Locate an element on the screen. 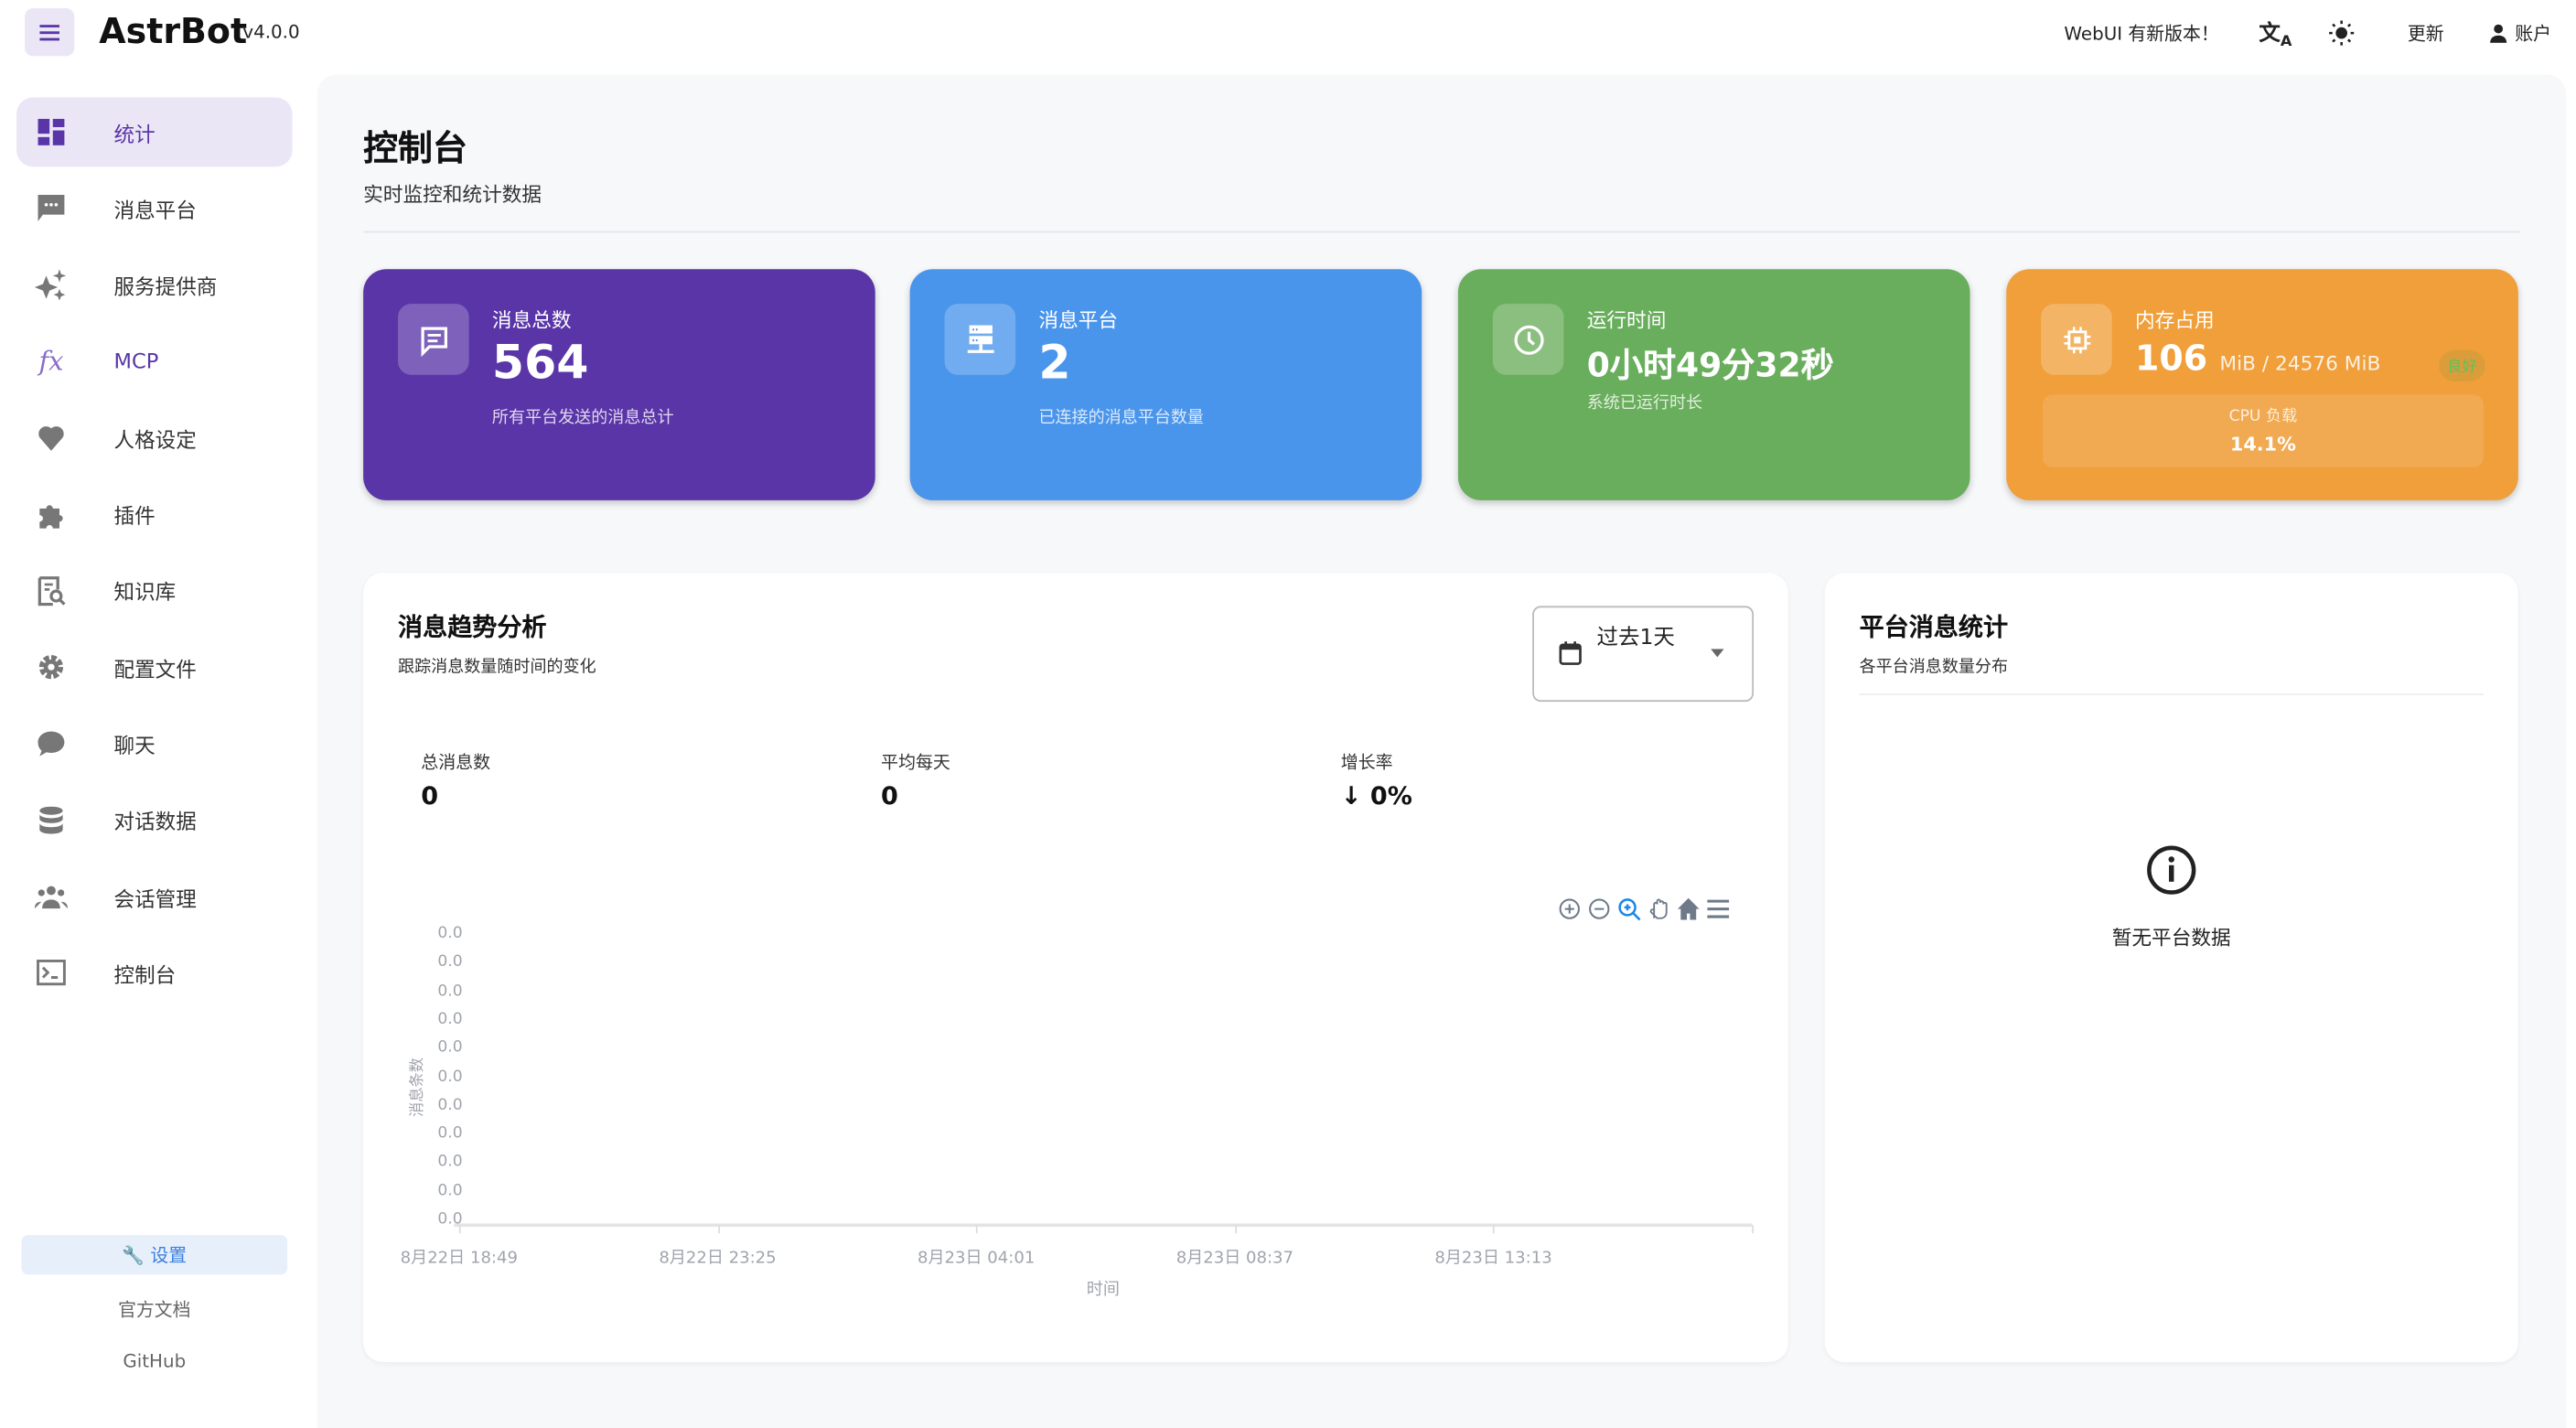  chart-toolbar is located at coordinates (1642, 909).